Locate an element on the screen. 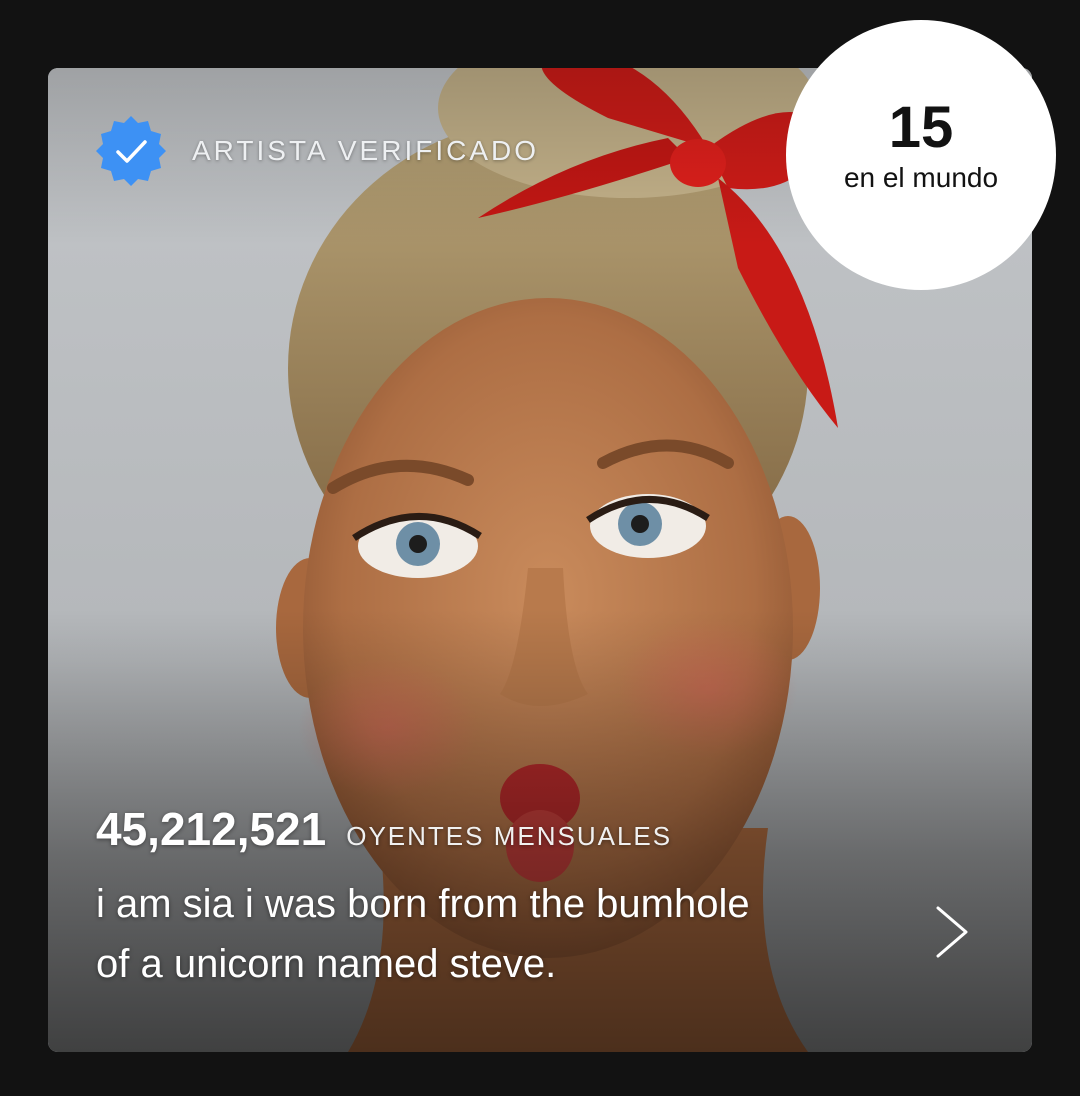 This screenshot has height=1096, width=1080. world-rank-badge: 15 en el mundo is located at coordinates (921, 155).